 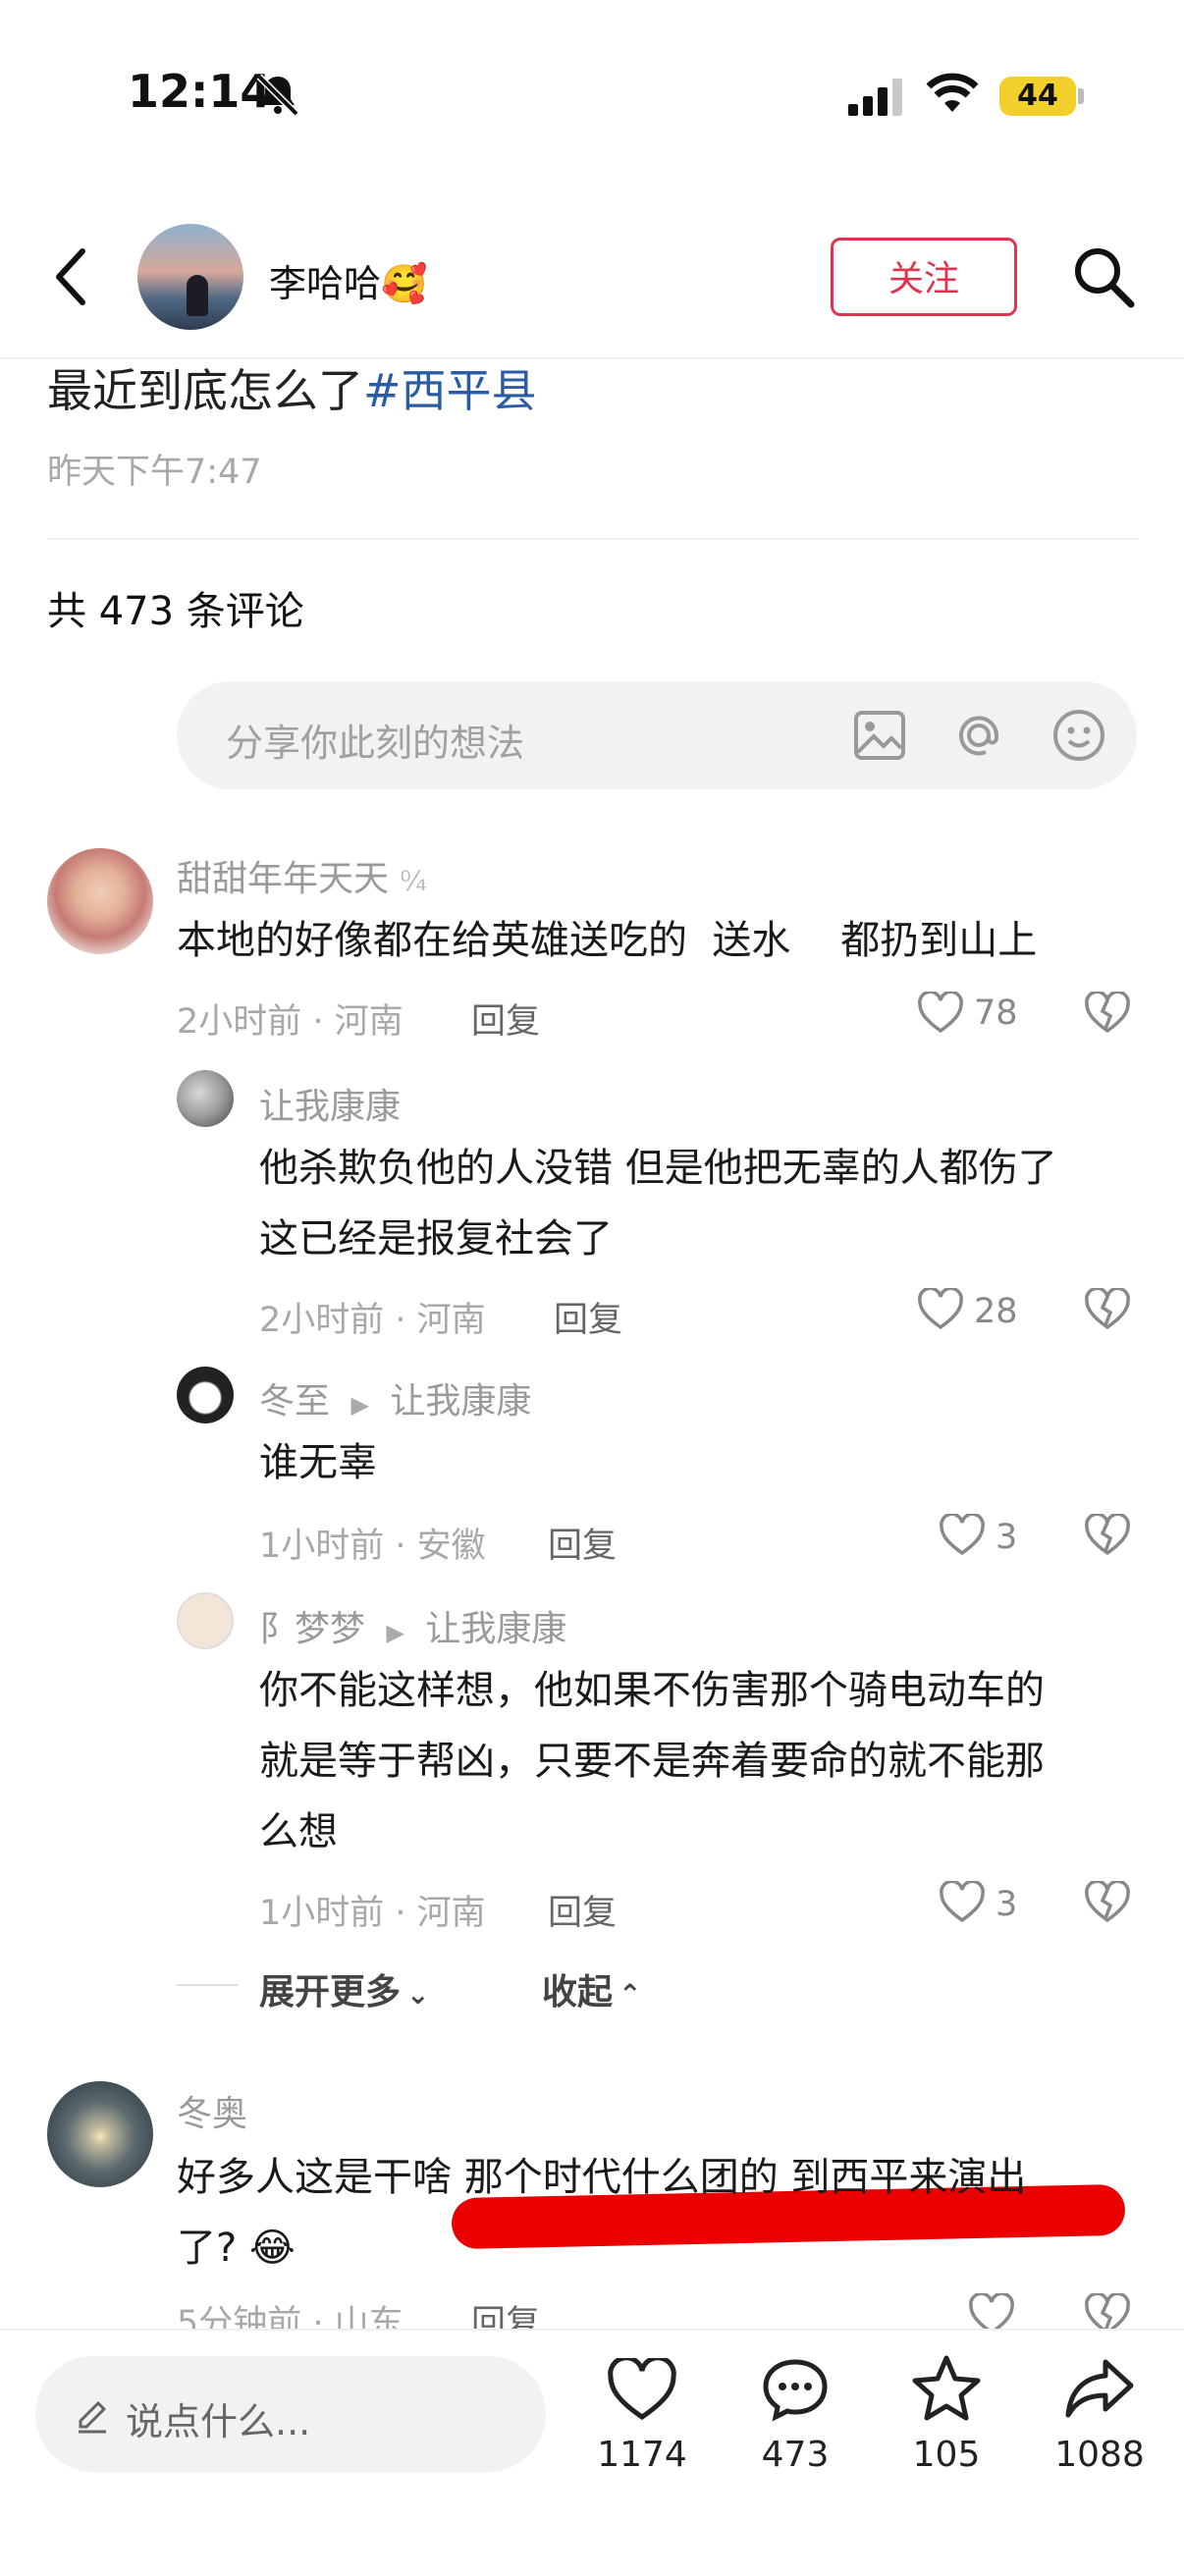 What do you see at coordinates (207, 1985) in the screenshot?
I see `thread-line` at bounding box center [207, 1985].